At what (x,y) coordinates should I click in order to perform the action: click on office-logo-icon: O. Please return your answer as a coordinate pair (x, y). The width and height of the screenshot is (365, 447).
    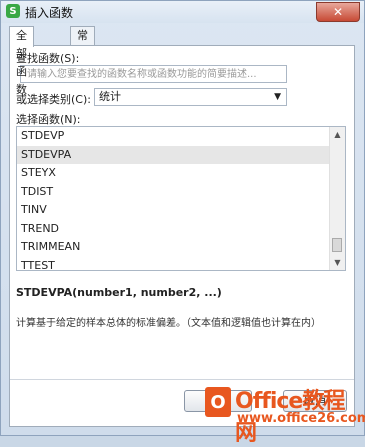
    Looking at the image, I should click on (218, 402).